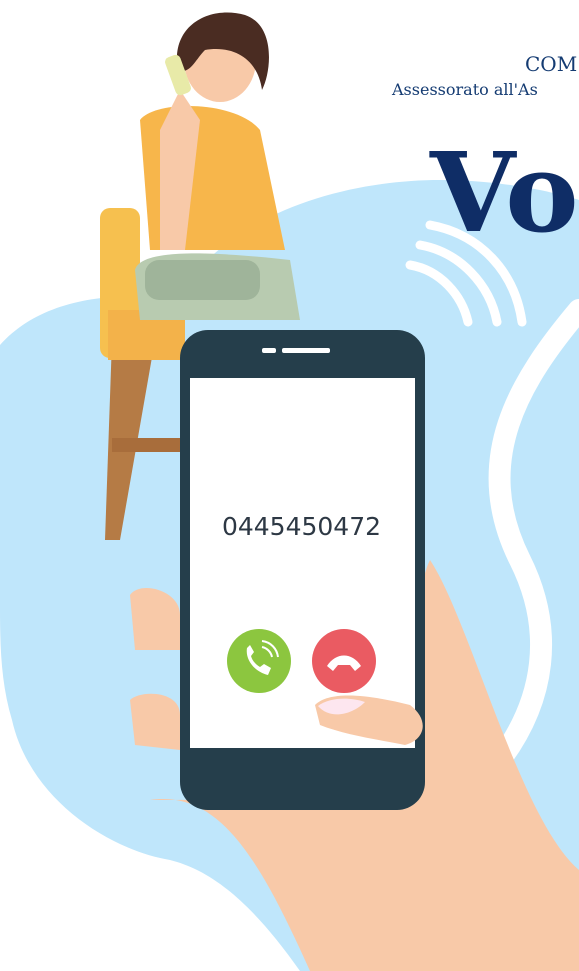 This screenshot has height=971, width=579. Describe the element at coordinates (465, 89) in the screenshot. I see `dept-subtitle: Assessorato all'As` at that location.